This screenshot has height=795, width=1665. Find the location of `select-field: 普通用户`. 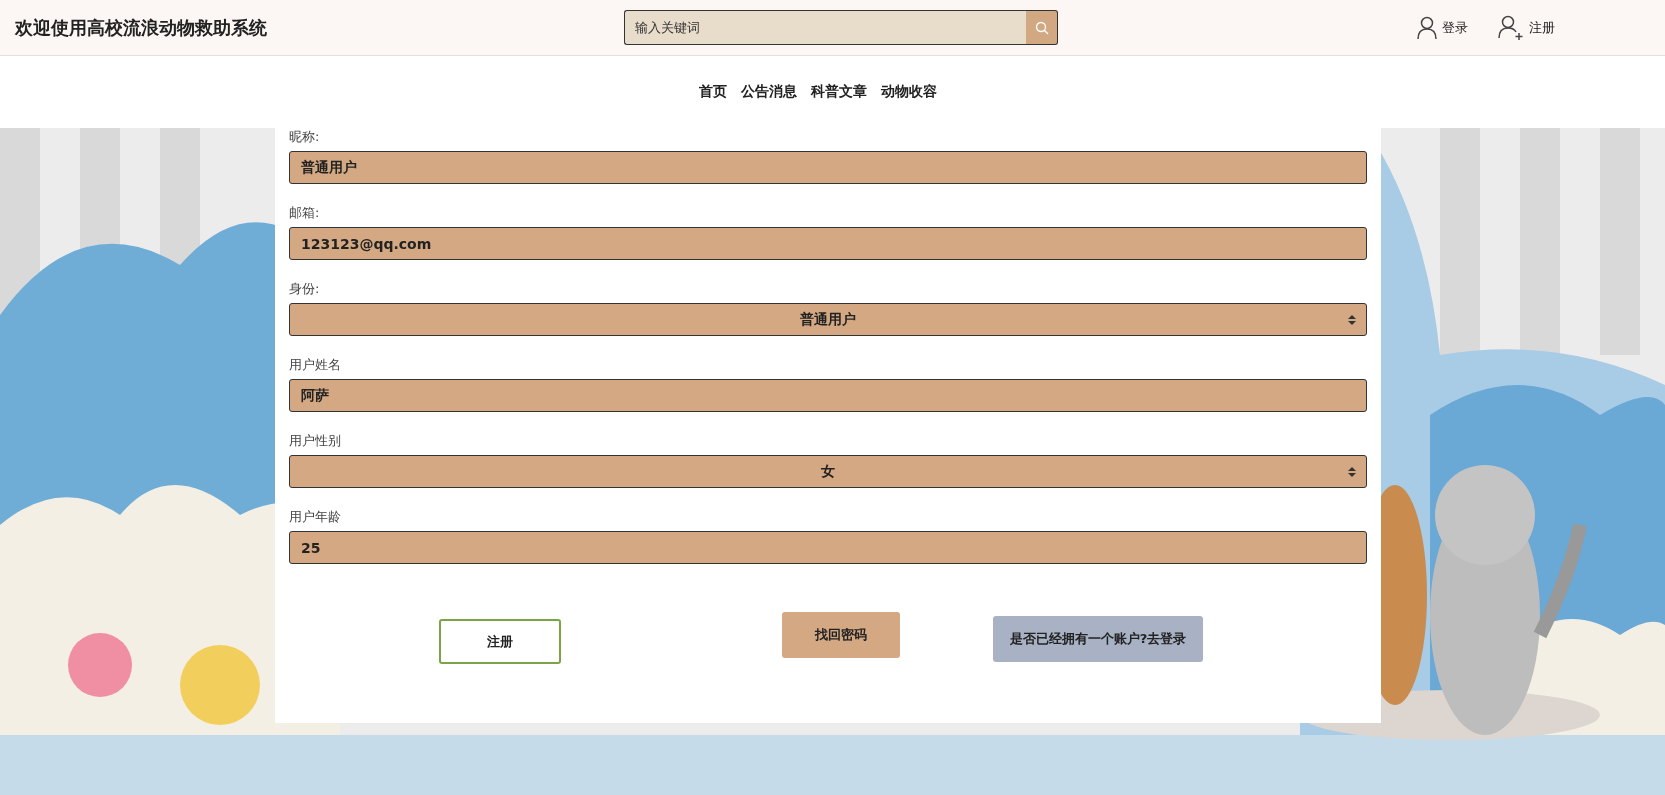

select-field: 普通用户 is located at coordinates (828, 319).